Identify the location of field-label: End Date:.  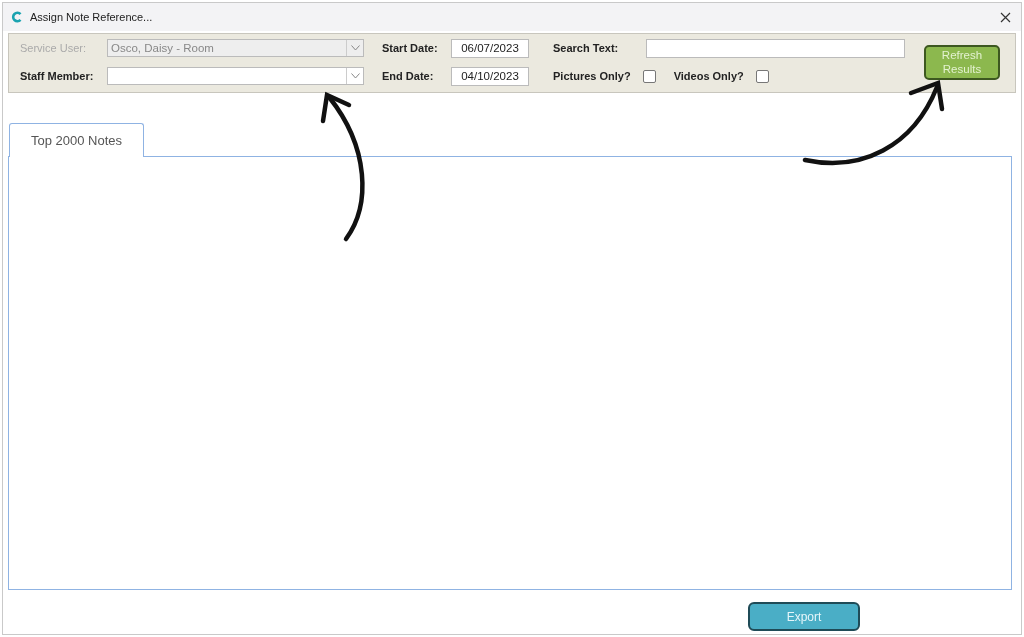
(408, 76).